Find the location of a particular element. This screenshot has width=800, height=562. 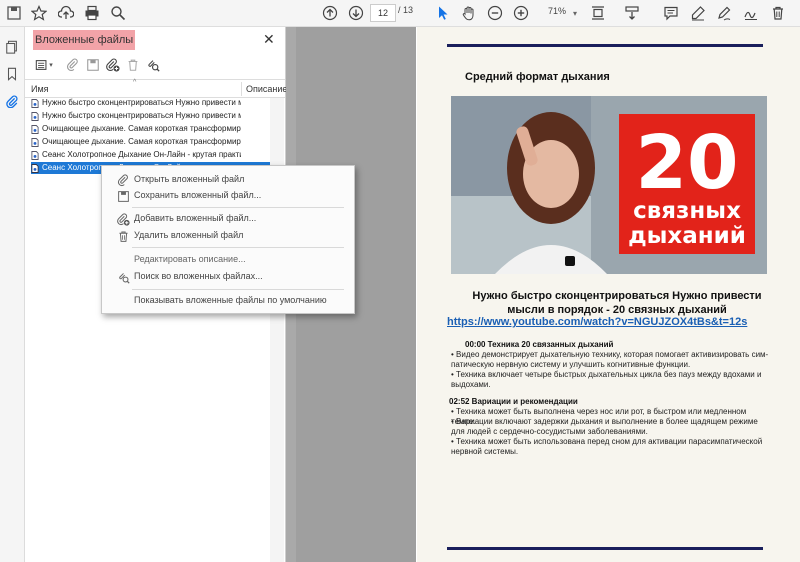

page-number-input: 12 is located at coordinates (383, 13).